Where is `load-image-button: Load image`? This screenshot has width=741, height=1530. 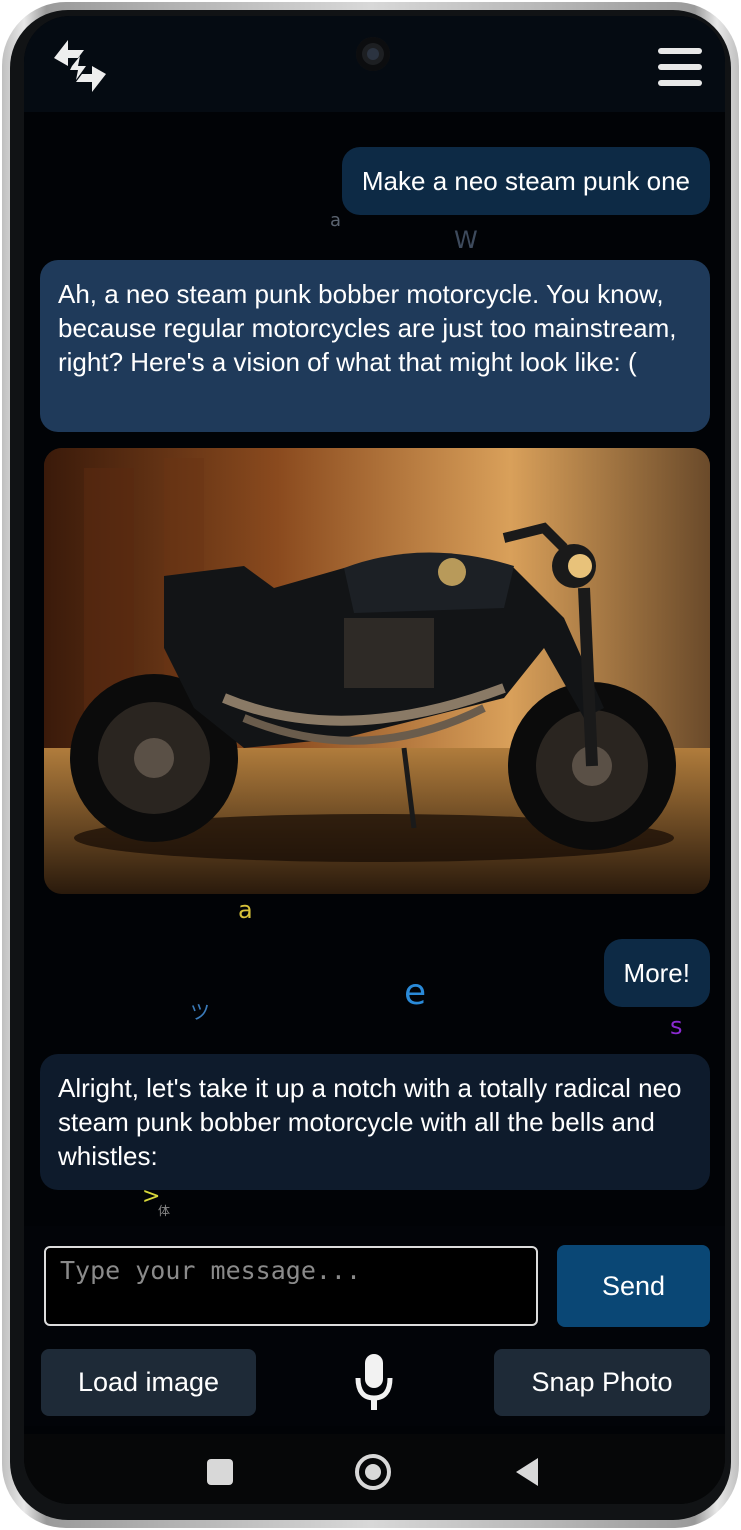 load-image-button: Load image is located at coordinates (148, 1382).